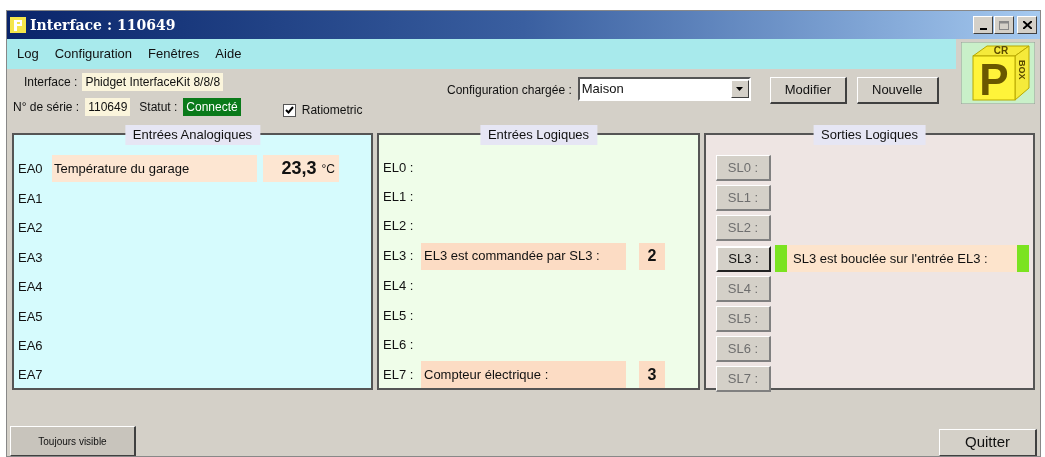 The image size is (1045, 457). Describe the element at coordinates (174, 54) in the screenshot. I see `menu-item: Fenêtres` at that location.